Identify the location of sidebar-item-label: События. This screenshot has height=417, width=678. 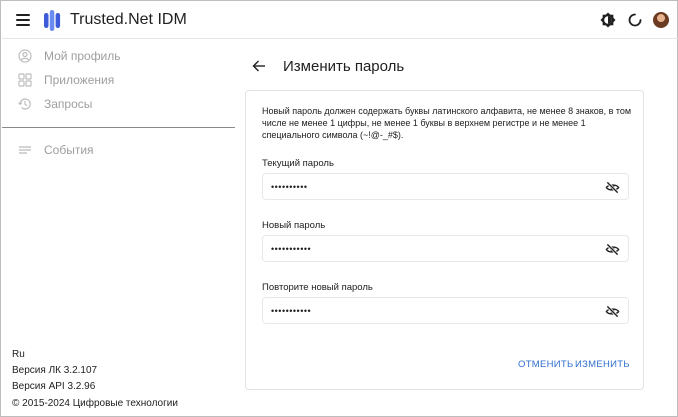
(69, 150).